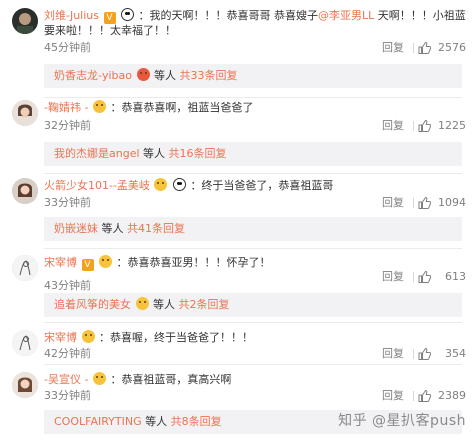 The height and width of the screenshot is (440, 474). Describe the element at coordinates (402, 421) in the screenshot. I see `watermark: 知乎 @星扒客push` at that location.